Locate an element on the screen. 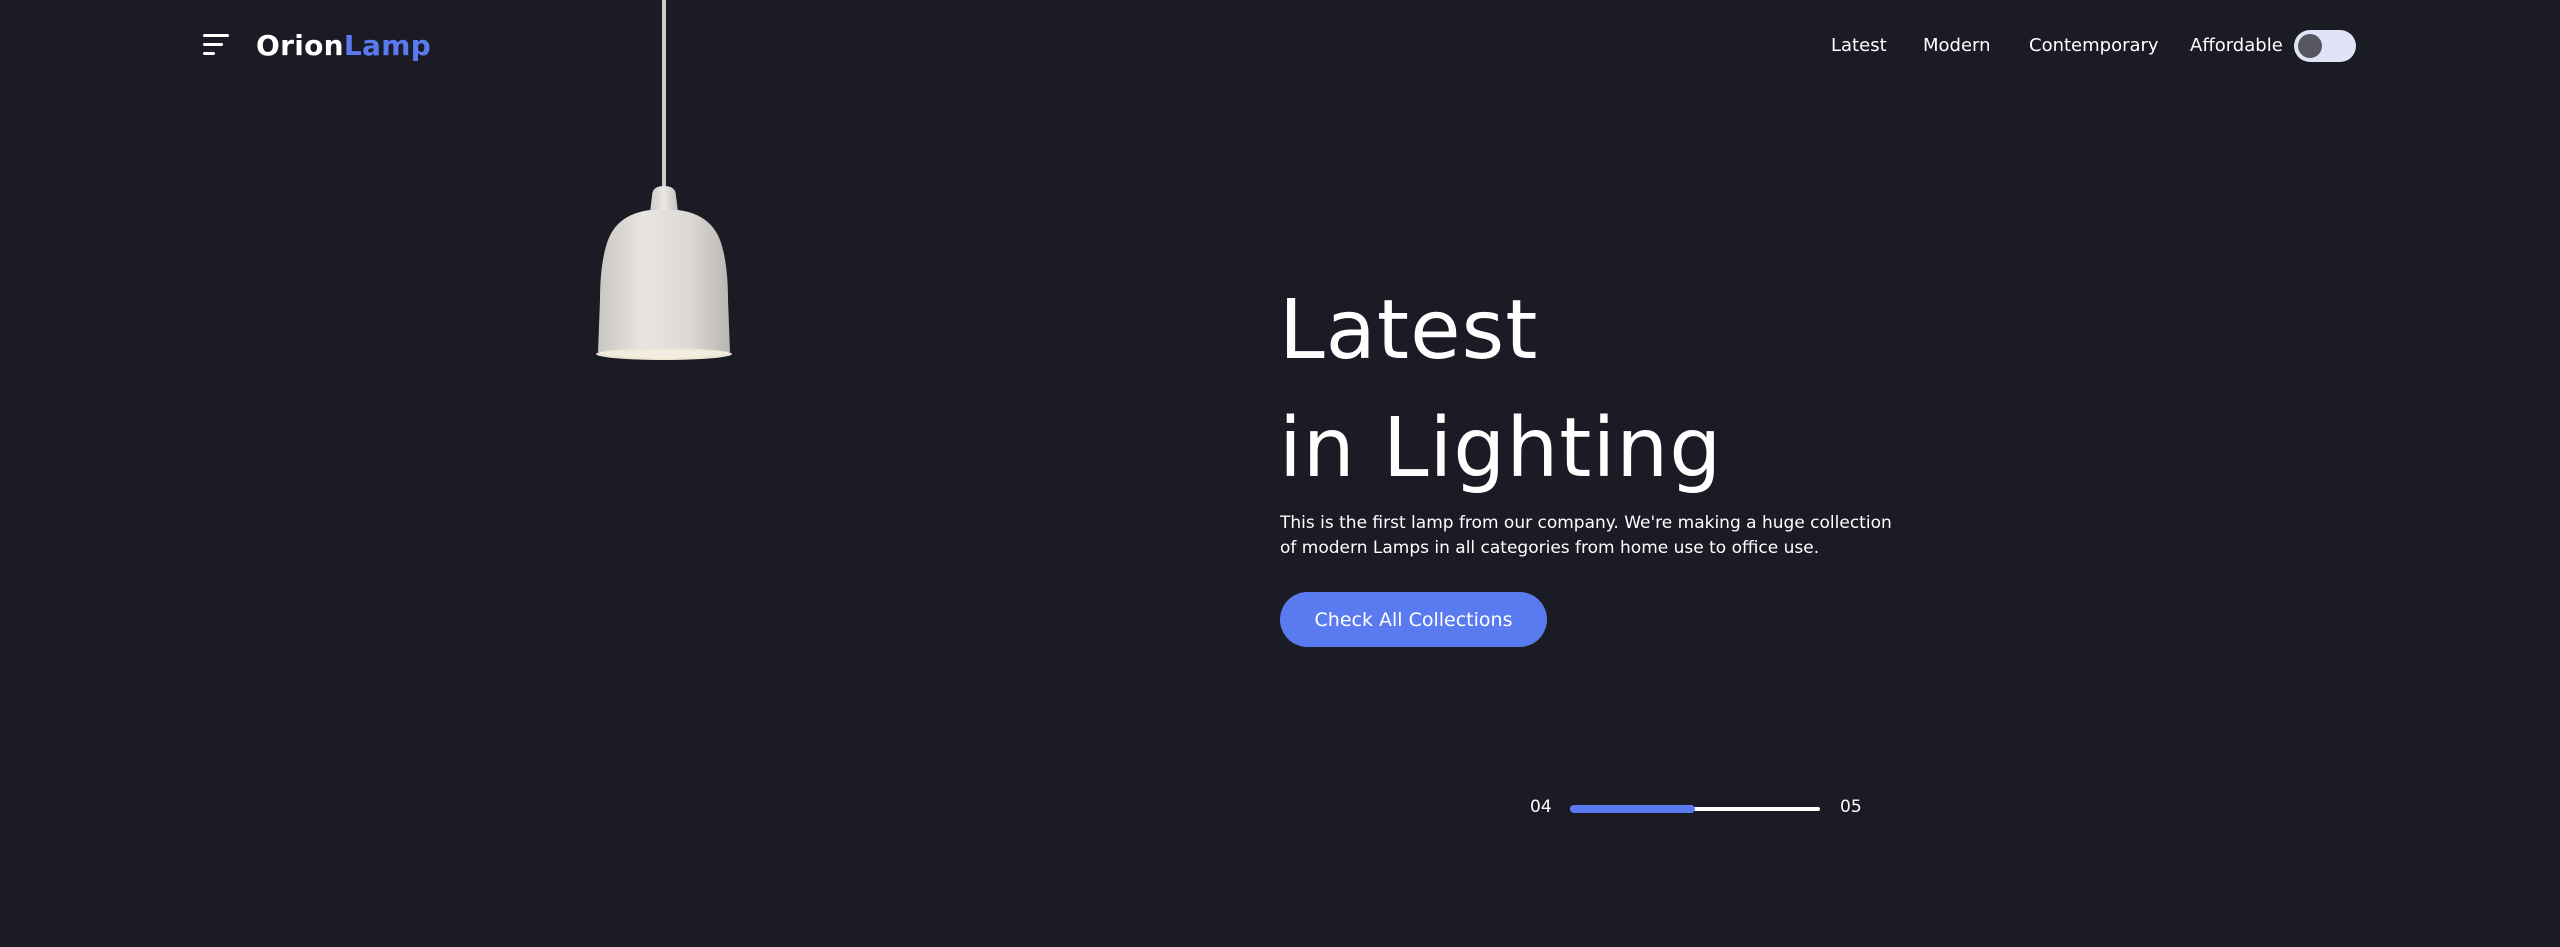 This screenshot has width=2560, height=947. pager-total: 05 is located at coordinates (1851, 807).